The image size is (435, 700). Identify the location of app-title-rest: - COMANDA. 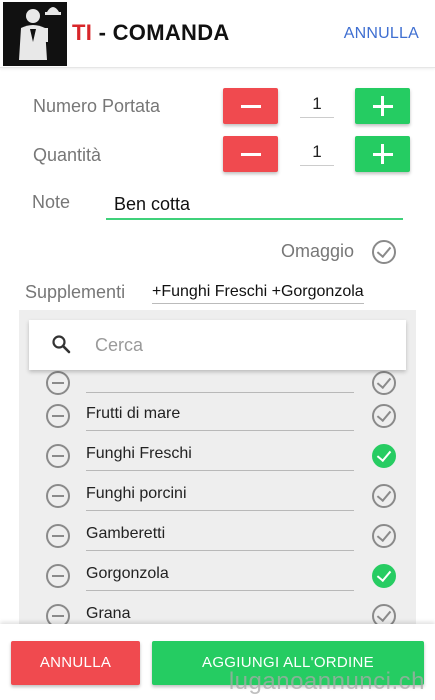
(161, 32).